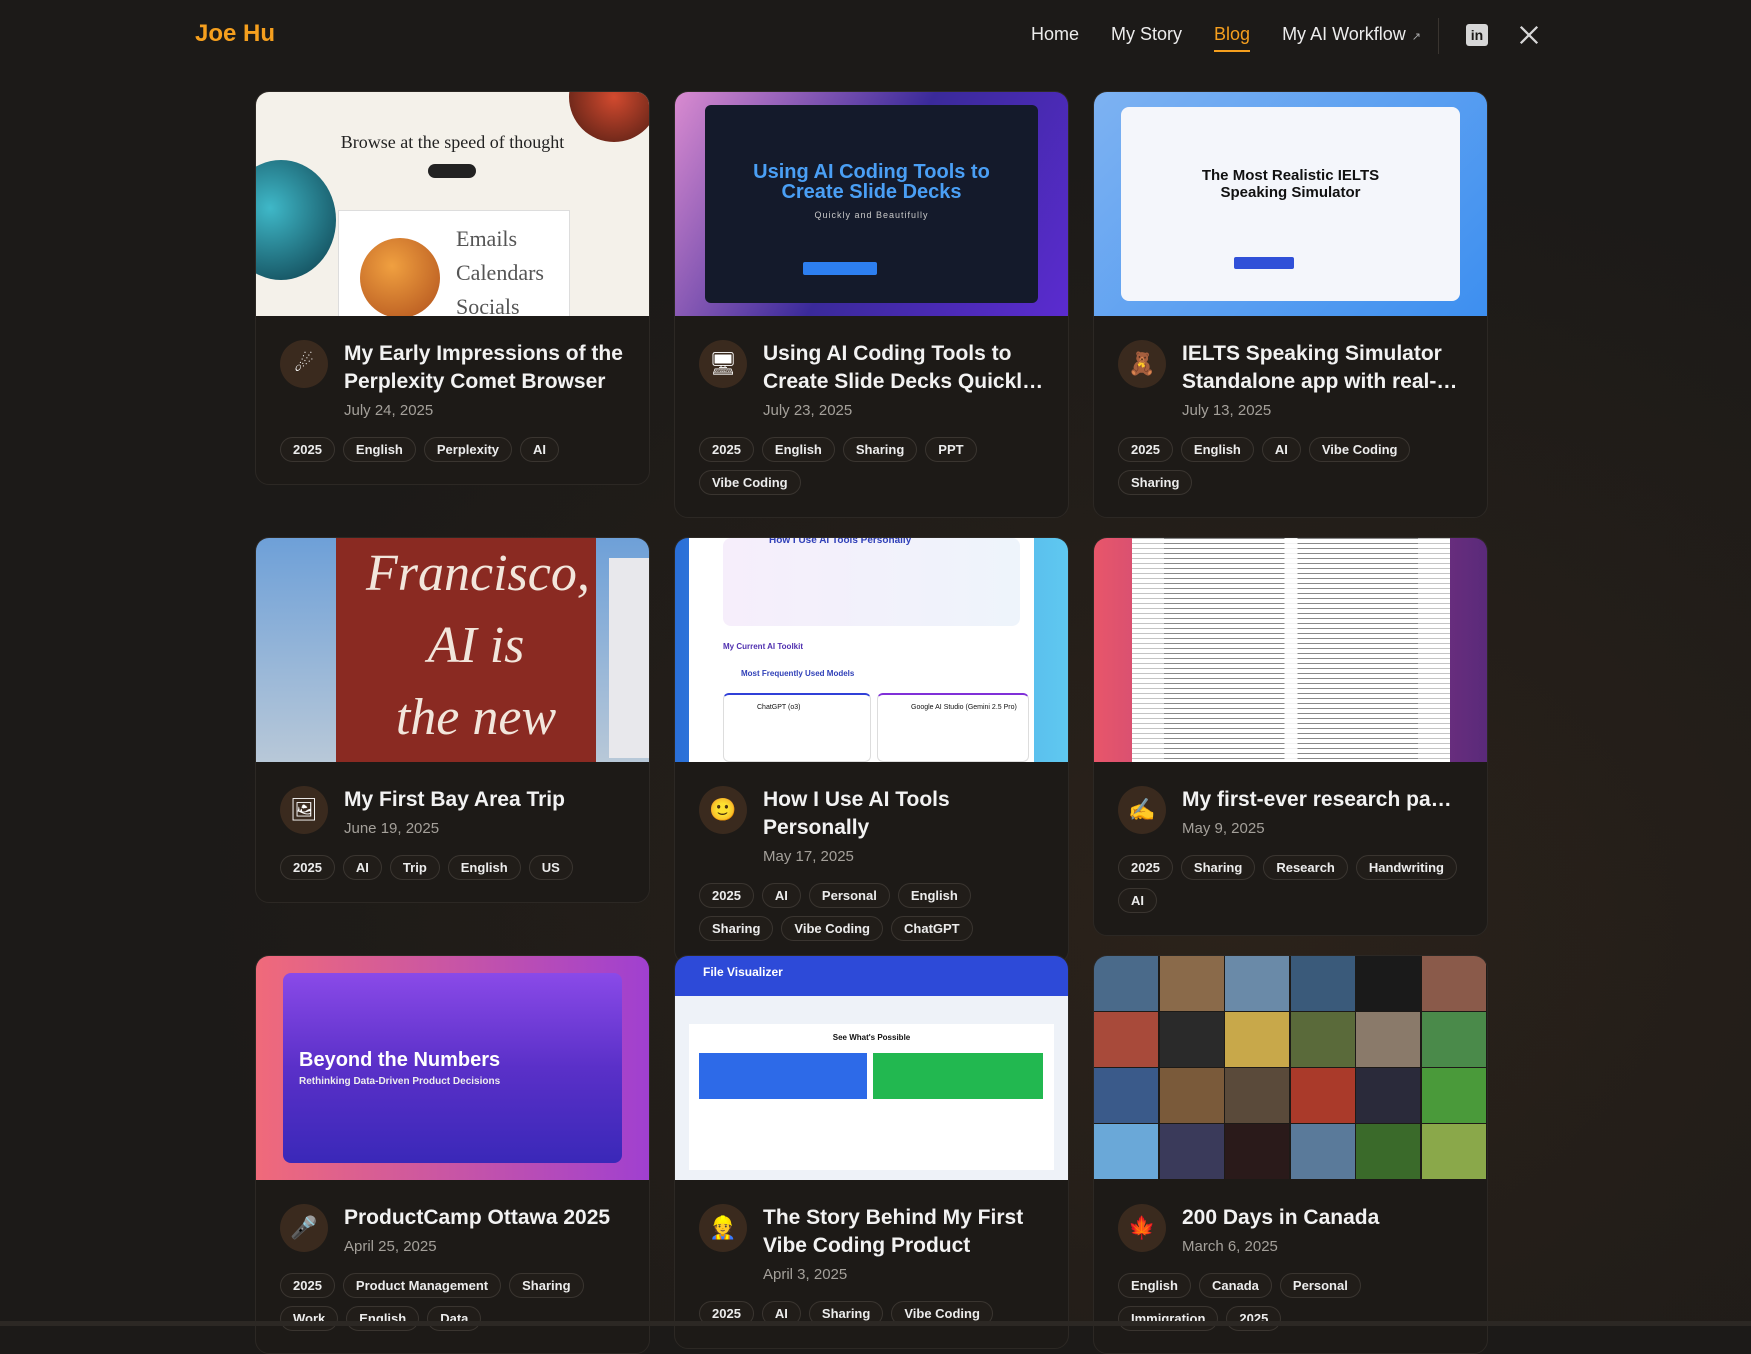 The image size is (1751, 1354). Describe the element at coordinates (392, 828) in the screenshot. I see `post-date: June 19, 2025` at that location.